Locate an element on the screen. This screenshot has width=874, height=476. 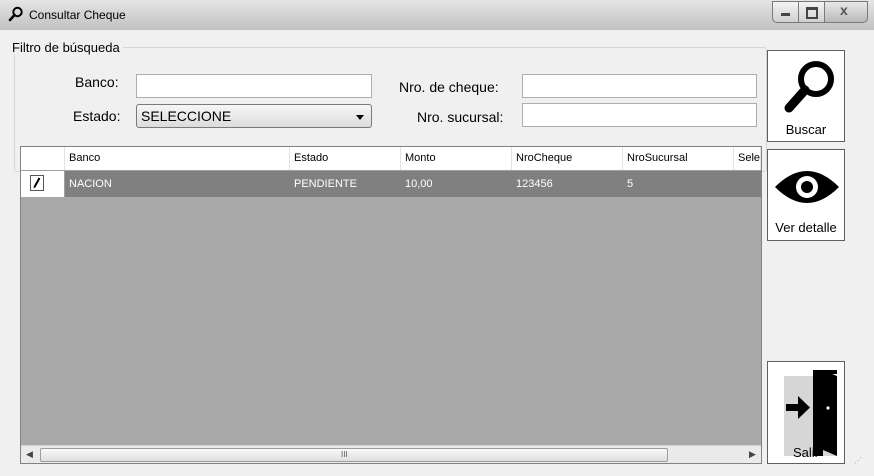
cell-nrocheque: 123456 is located at coordinates (567, 184).